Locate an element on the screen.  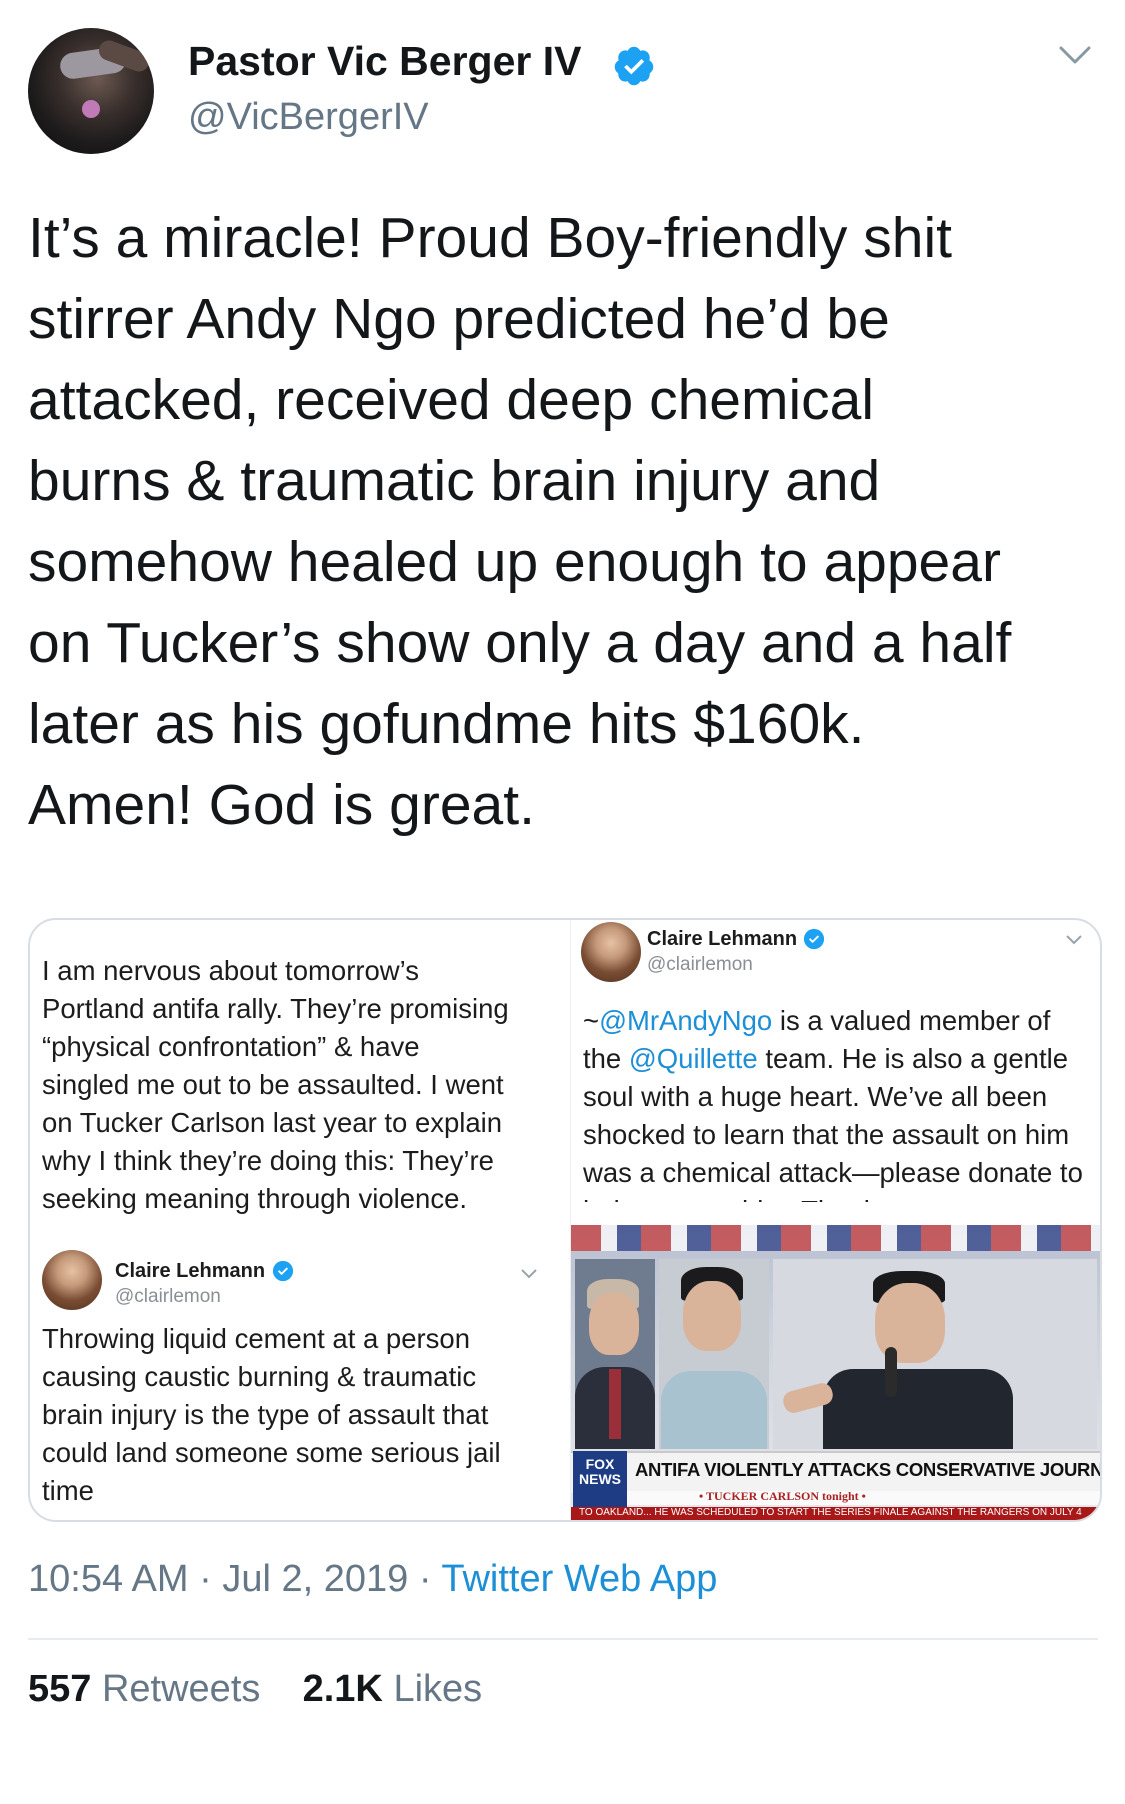
tweet-stats: 557 Retweets 2.1K Likes is located at coordinates (255, 1689).